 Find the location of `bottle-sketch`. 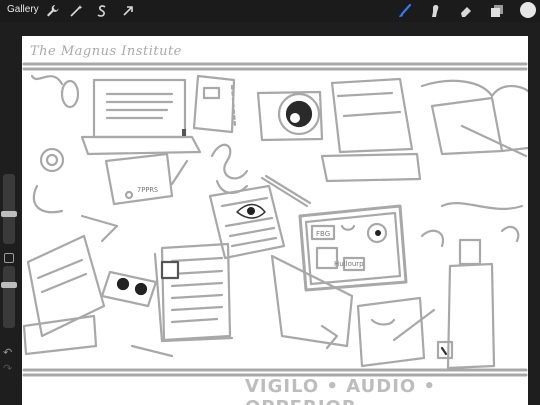

bottle-sketch is located at coordinates (466, 304).